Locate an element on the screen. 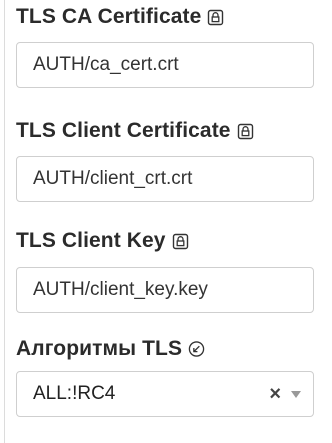 The image size is (332, 443). ca-cert-input: AUTH/ca_cert.crt is located at coordinates (165, 65).